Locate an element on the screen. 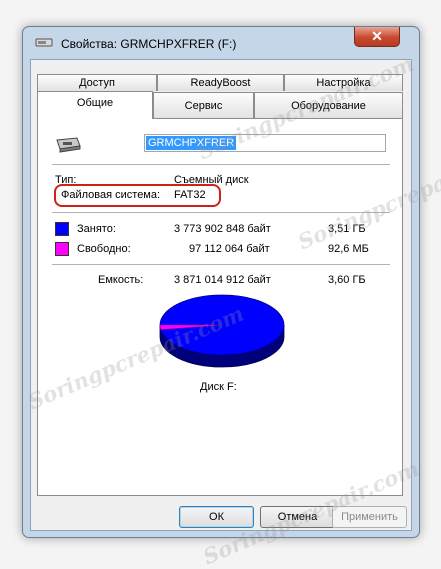 The image size is (441, 569). capacity-bytes: 3 871 014 912 байт is located at coordinates (222, 280).